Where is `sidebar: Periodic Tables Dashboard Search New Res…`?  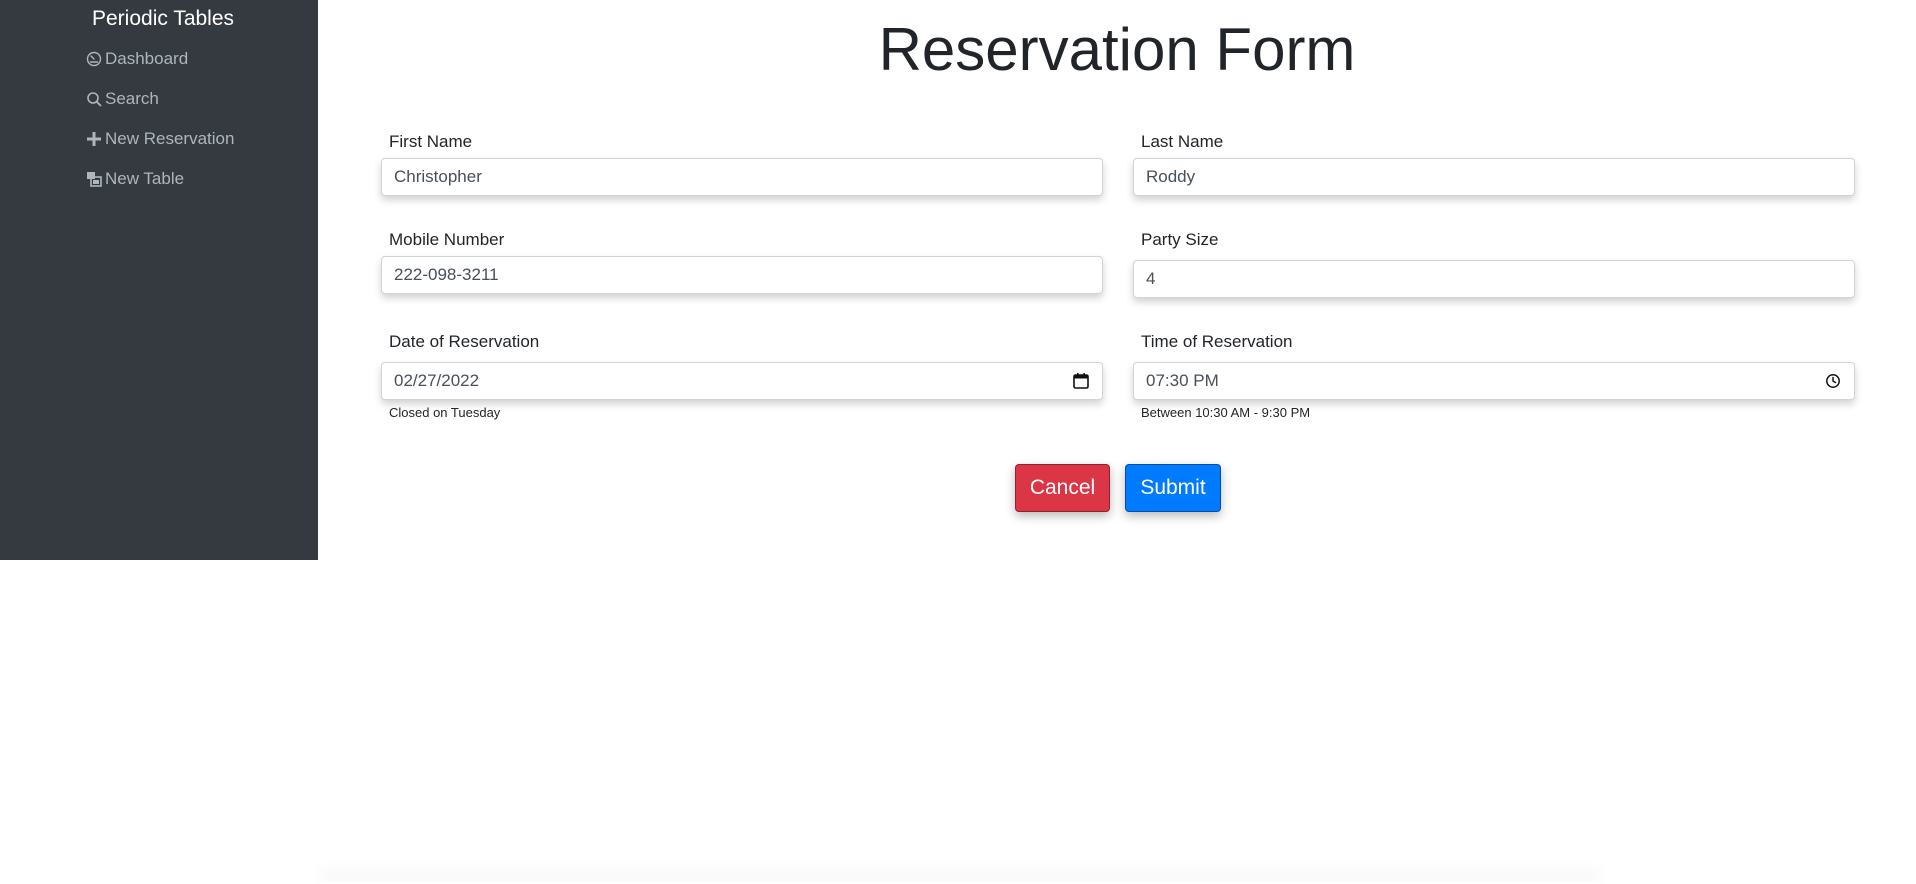 sidebar: Periodic Tables Dashboard Search New Res… is located at coordinates (159, 280).